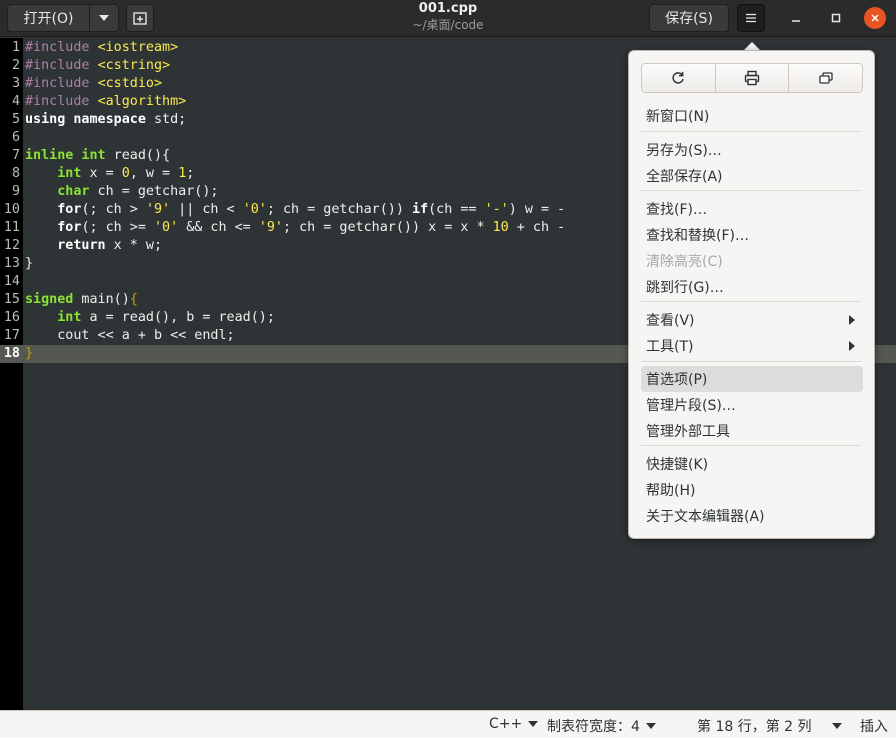 This screenshot has height=738, width=896. I want to click on line-number: 11, so click(11, 227).